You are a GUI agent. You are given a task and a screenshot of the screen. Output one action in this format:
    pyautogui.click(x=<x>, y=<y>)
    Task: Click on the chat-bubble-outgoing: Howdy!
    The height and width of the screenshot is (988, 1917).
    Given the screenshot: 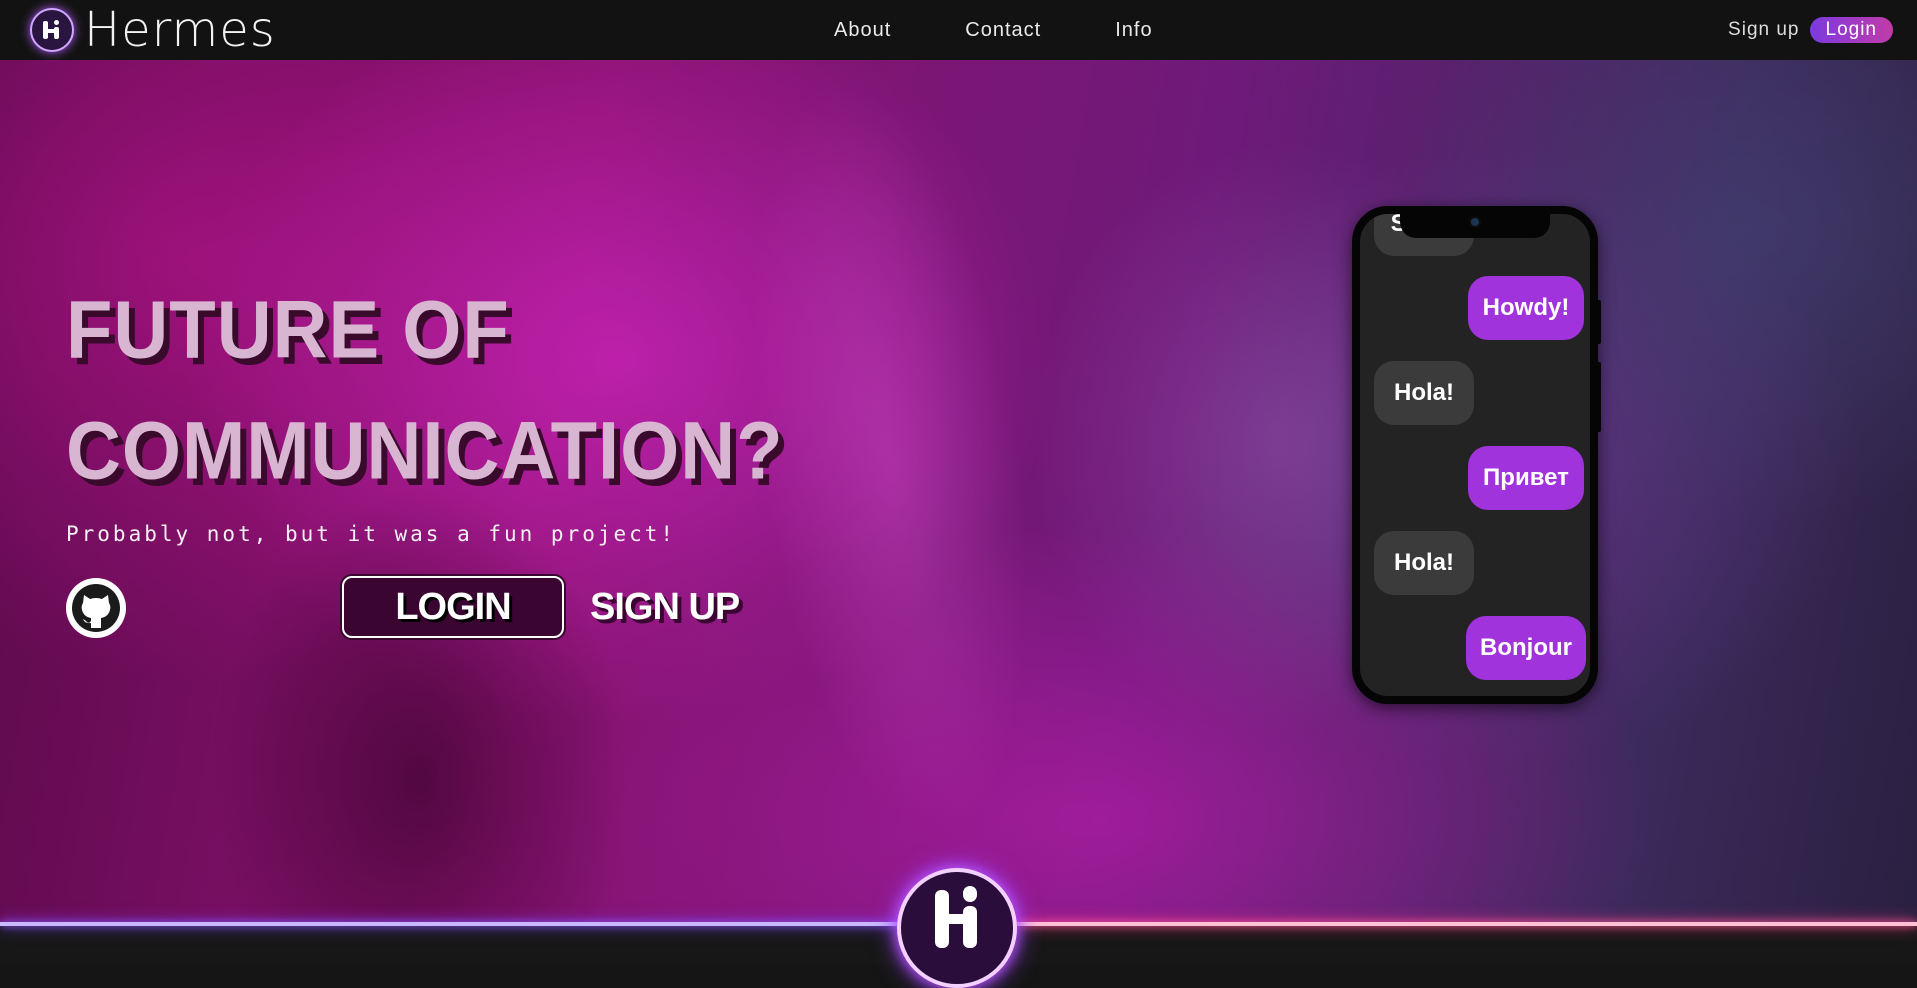 What is the action you would take?
    pyautogui.click(x=1526, y=308)
    